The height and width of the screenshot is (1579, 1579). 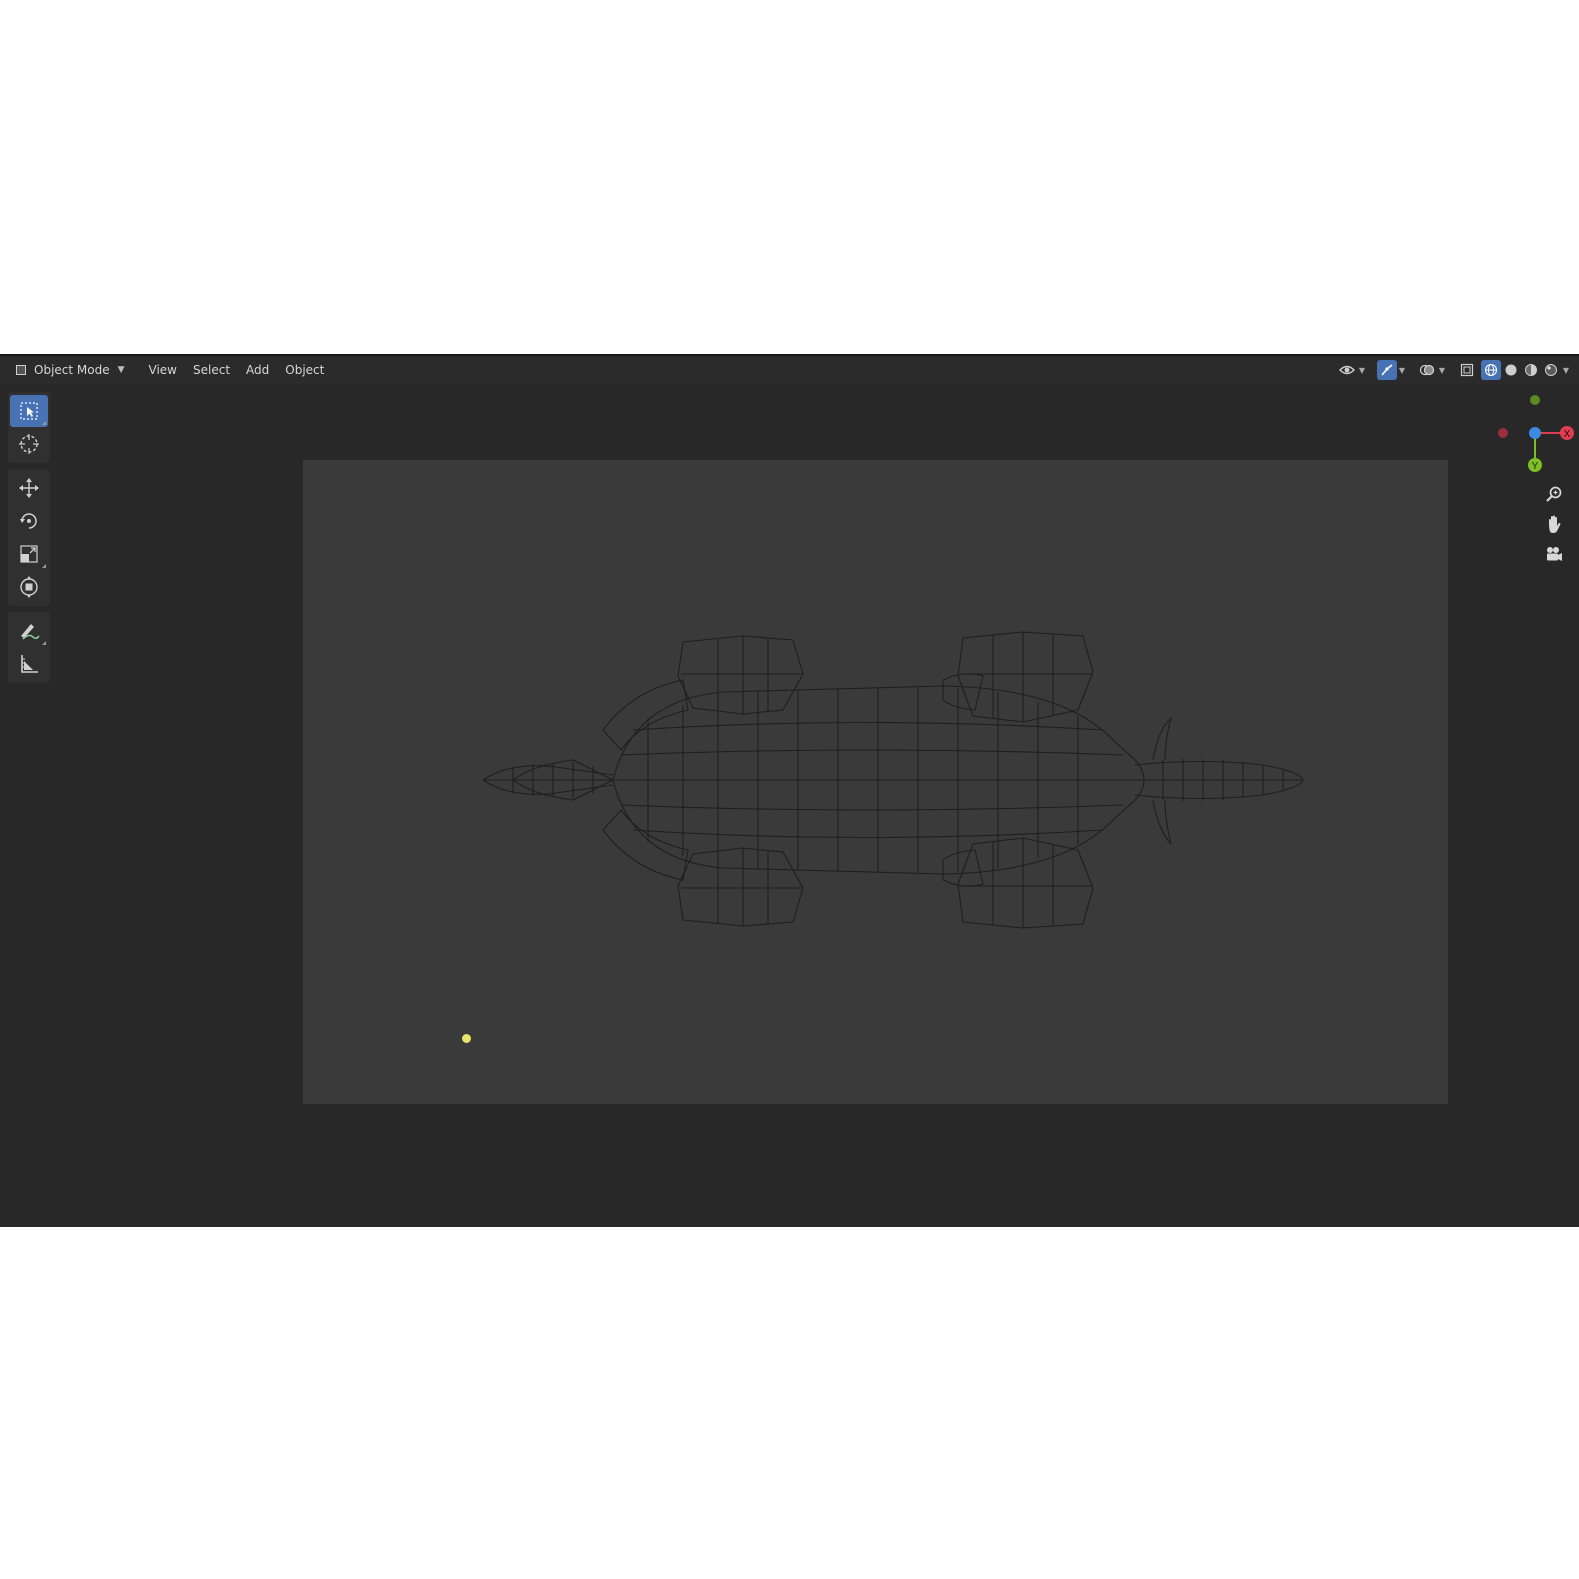 What do you see at coordinates (163, 370) in the screenshot?
I see `menu-view: View` at bounding box center [163, 370].